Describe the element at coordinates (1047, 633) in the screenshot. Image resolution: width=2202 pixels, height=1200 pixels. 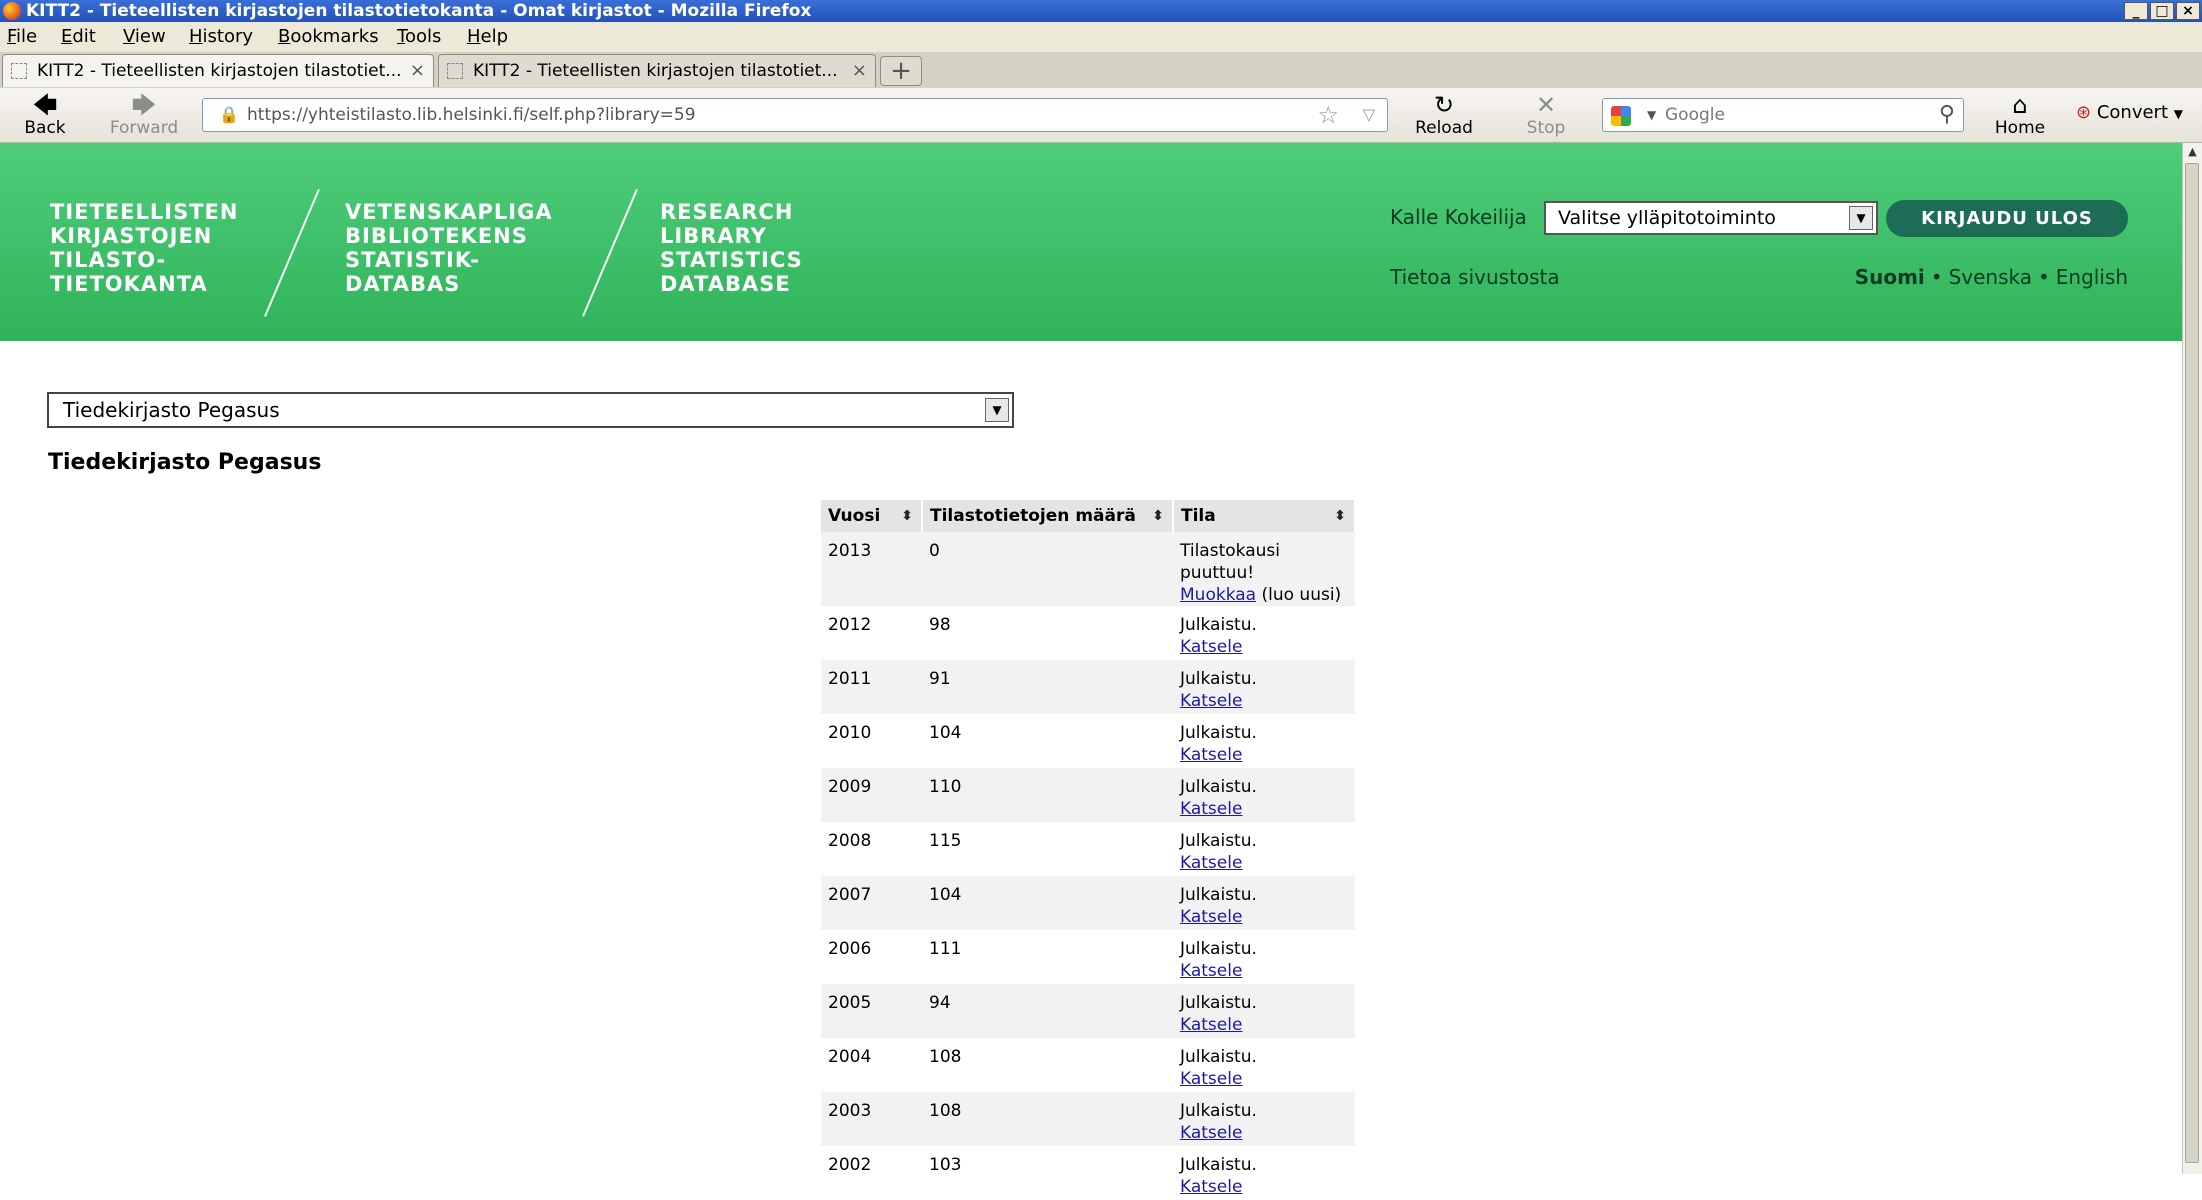
I see `count-cell: 98` at that location.